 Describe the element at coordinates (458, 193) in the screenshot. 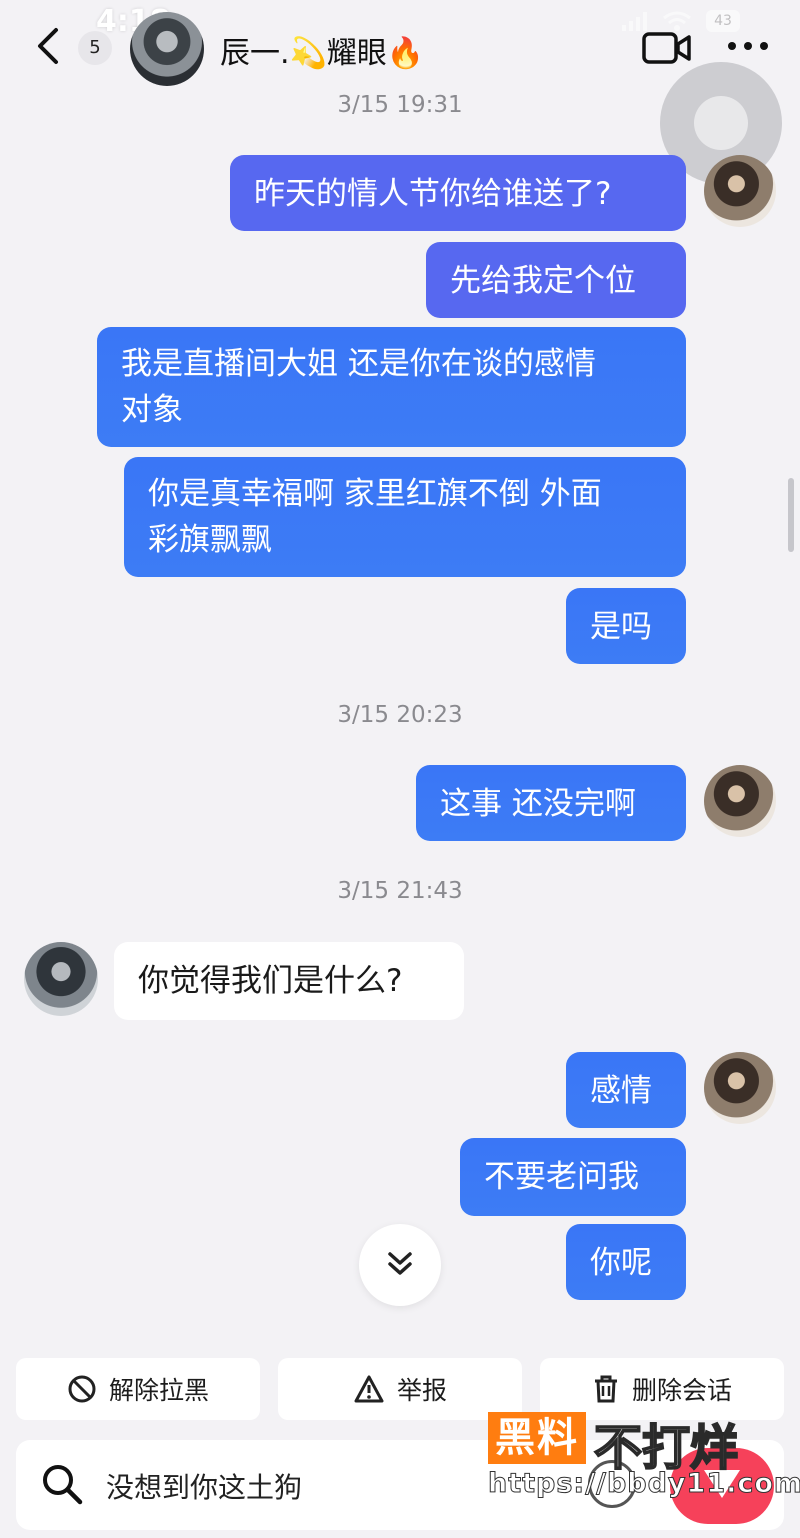

I see `message-bubble-outgoing: 昨天的情人节你给谁送了?` at that location.